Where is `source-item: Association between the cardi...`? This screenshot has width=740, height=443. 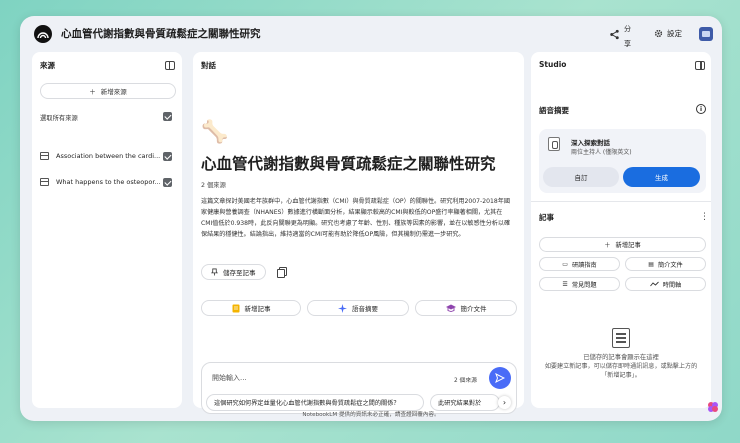
source-item: Association between the cardi... is located at coordinates (100, 157).